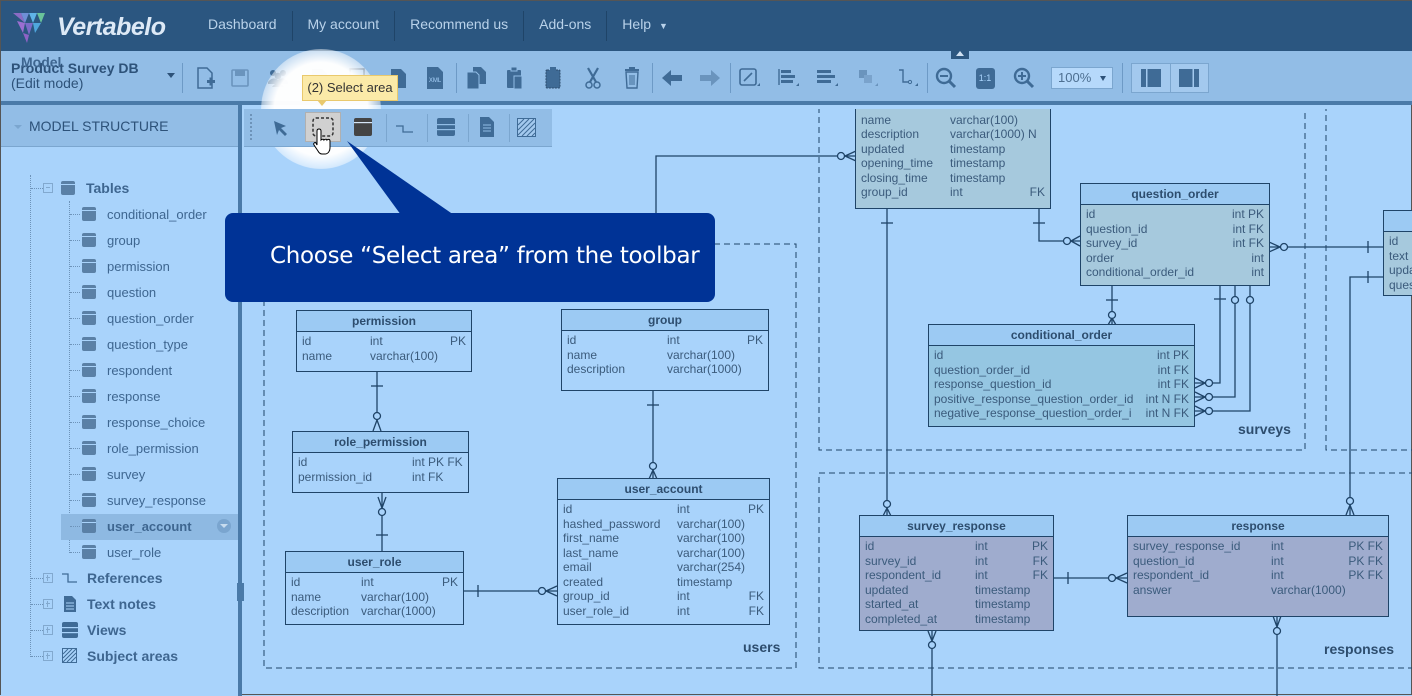 The image size is (1412, 696). I want to click on table-column-row: first_name varchar(100), so click(663, 538).